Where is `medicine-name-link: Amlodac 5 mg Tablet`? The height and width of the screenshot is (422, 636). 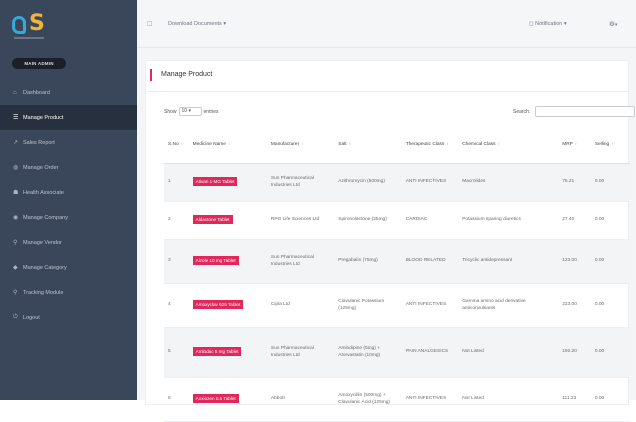 medicine-name-link: Amlodac 5 mg Tablet is located at coordinates (217, 352).